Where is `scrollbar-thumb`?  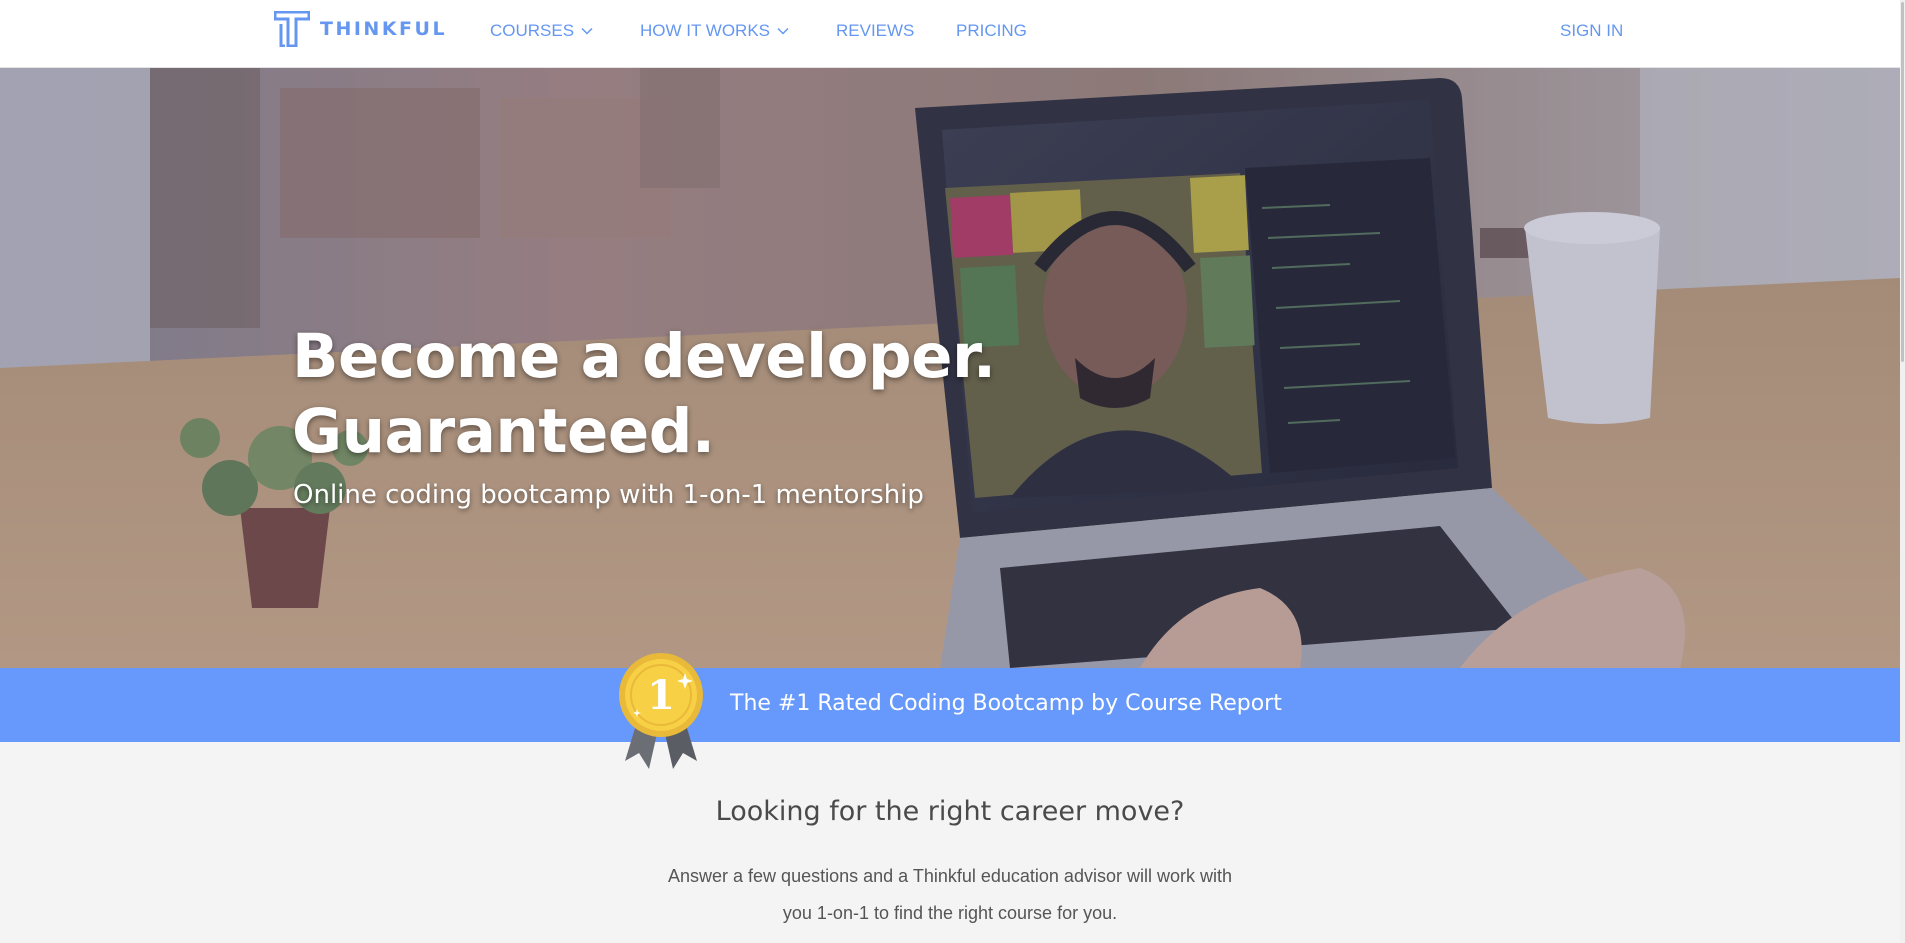 scrollbar-thumb is located at coordinates (1902, 182).